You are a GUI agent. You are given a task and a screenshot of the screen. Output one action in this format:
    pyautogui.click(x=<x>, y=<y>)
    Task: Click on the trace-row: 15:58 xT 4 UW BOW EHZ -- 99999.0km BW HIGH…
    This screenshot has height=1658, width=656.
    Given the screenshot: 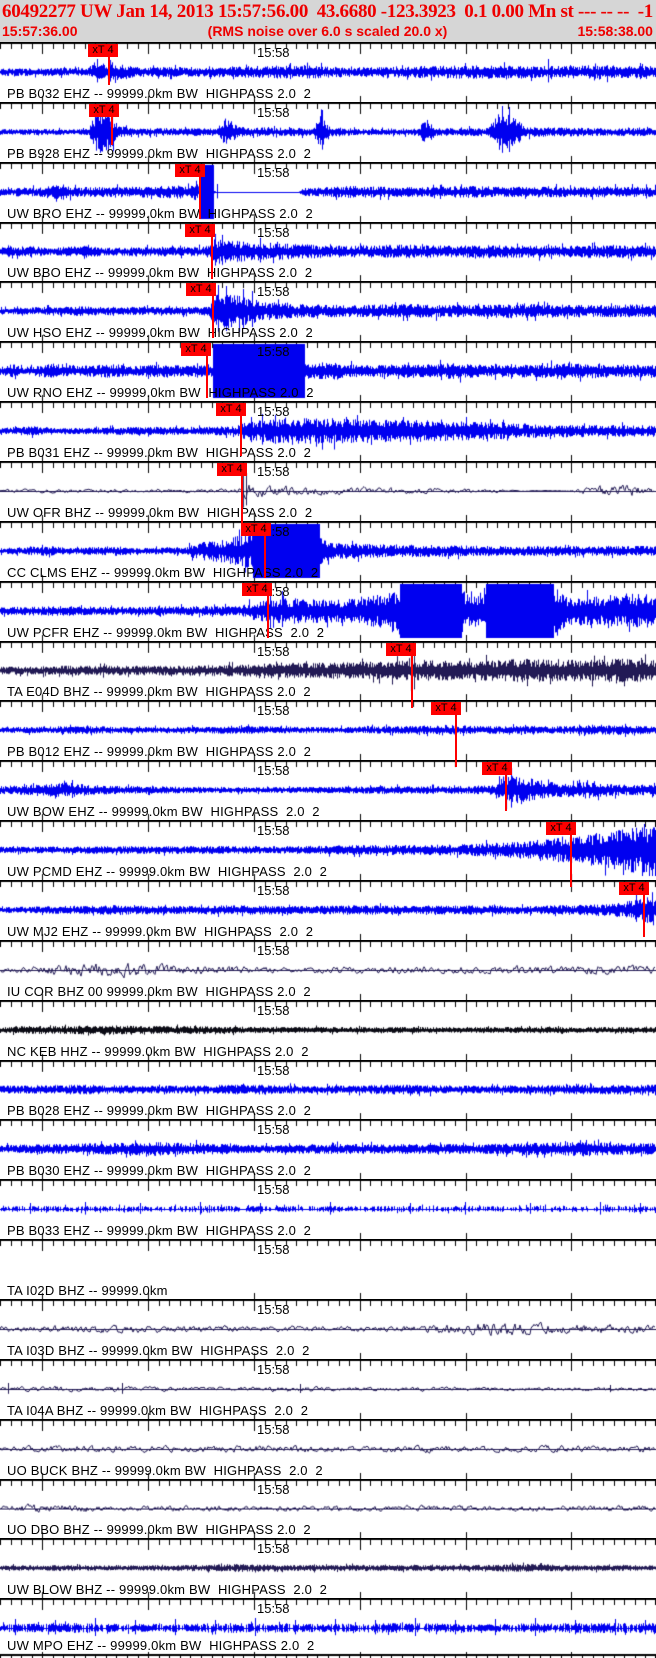 What is the action you would take?
    pyautogui.click(x=328, y=790)
    